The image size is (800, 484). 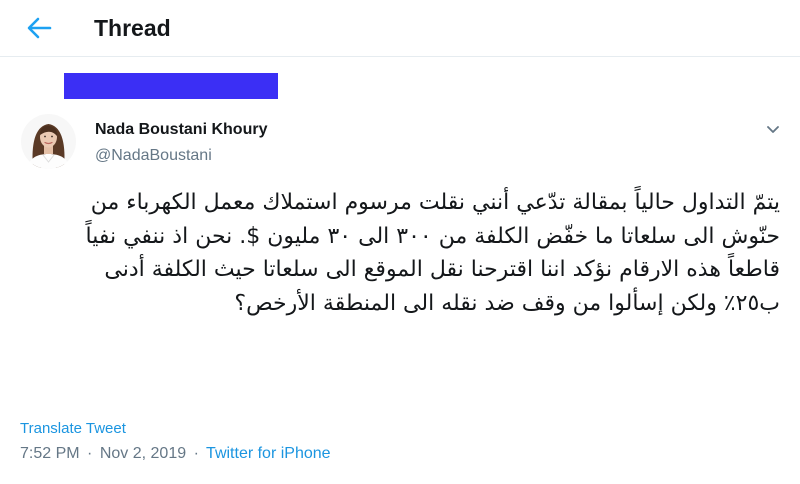 What do you see at coordinates (171, 86) in the screenshot?
I see `redacted-text-bar` at bounding box center [171, 86].